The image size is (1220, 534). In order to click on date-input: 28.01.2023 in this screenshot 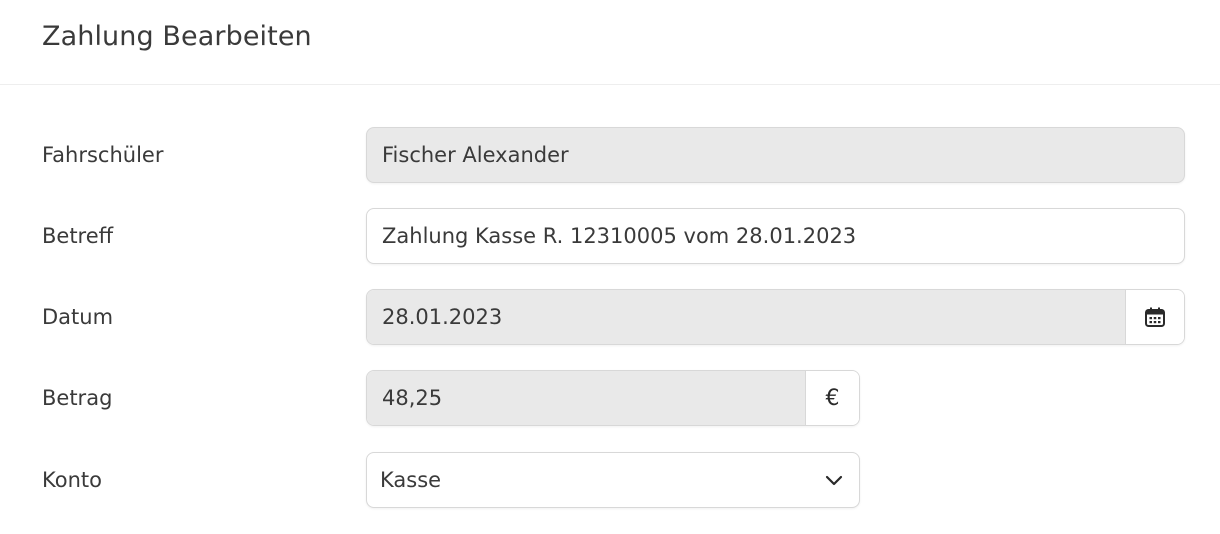, I will do `click(746, 317)`.